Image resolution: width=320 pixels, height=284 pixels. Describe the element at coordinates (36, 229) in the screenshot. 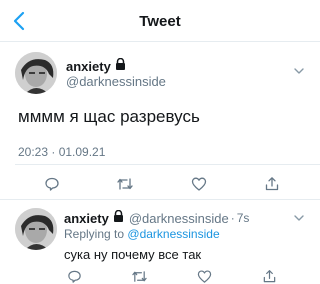

I see `reply-avatar` at that location.